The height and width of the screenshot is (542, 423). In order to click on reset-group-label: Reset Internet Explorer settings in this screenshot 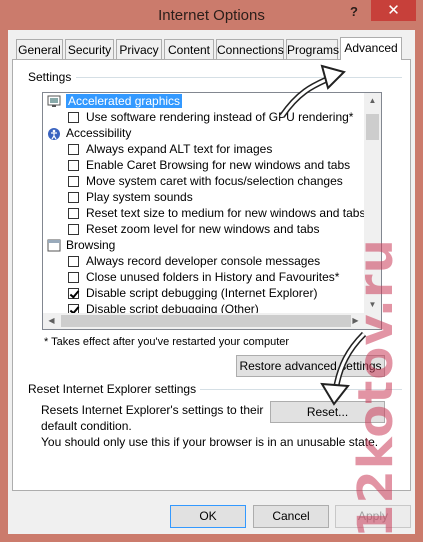, I will do `click(114, 389)`.